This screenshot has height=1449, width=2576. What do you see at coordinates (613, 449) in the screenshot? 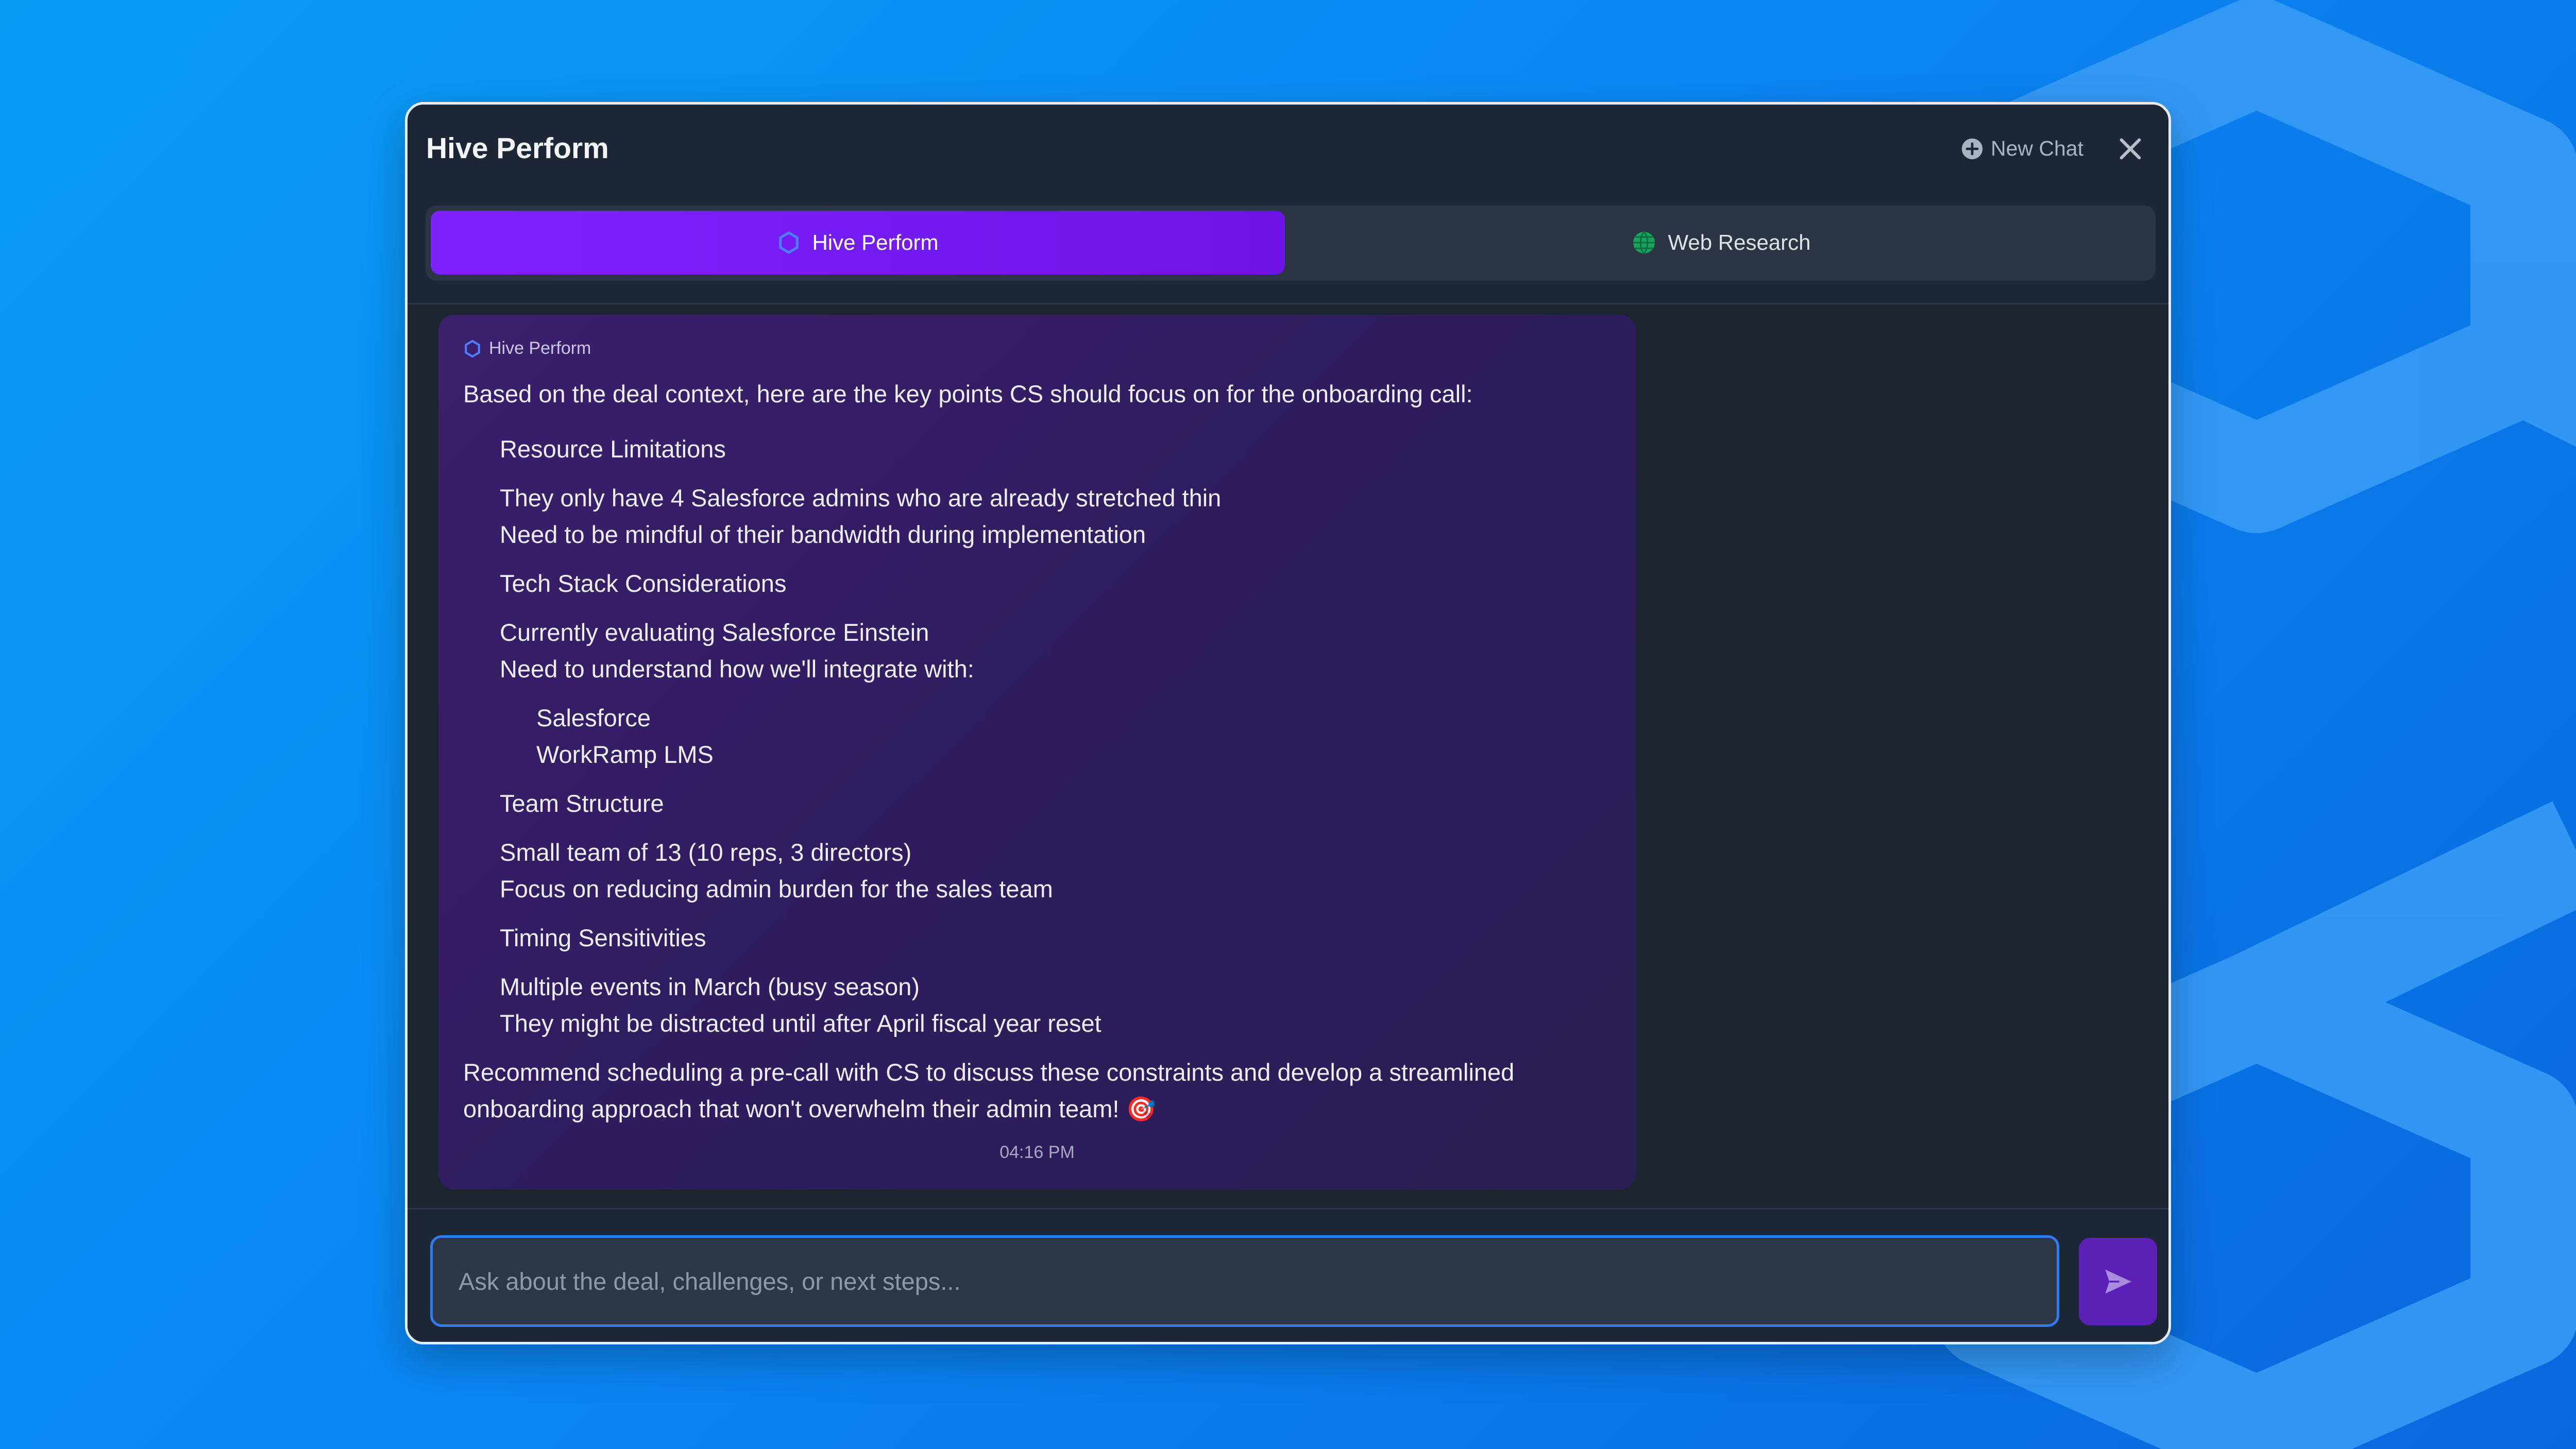
I see `message-heading: Resource Limitations` at bounding box center [613, 449].